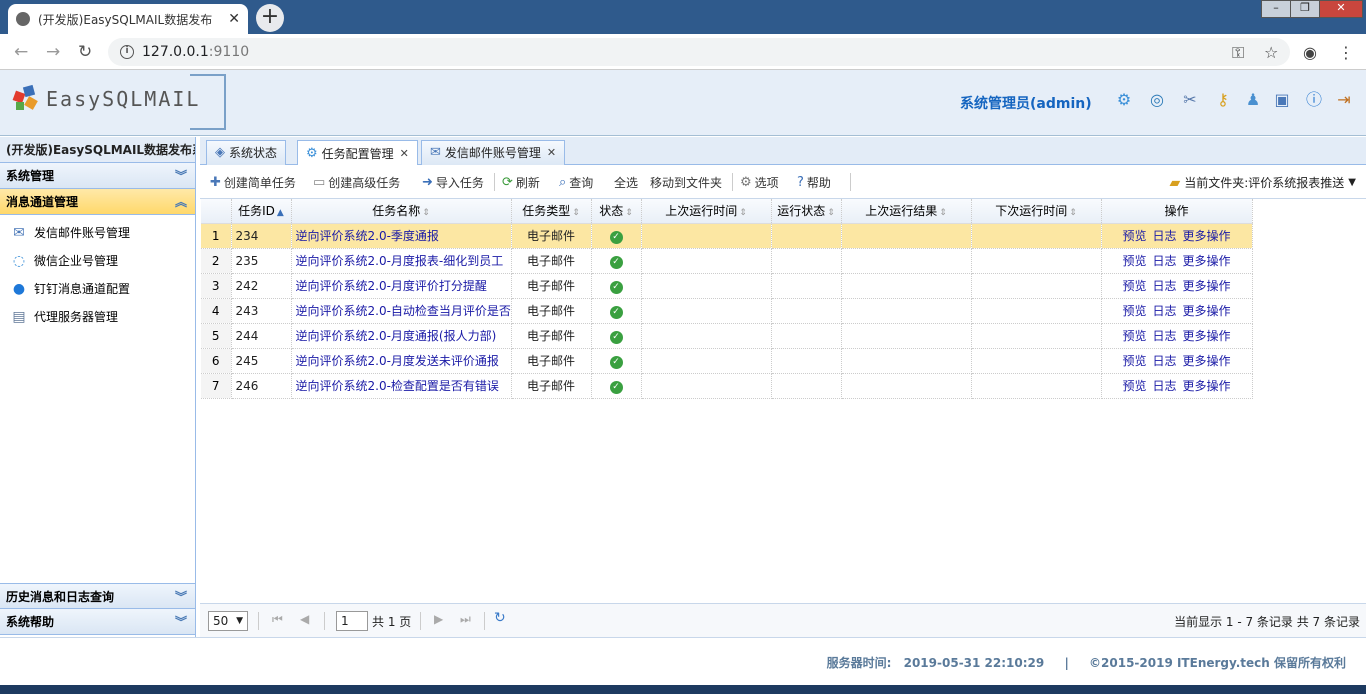 This screenshot has width=1366, height=694. I want to click on create-simple-task-button: ✚ 创建简单任务, so click(253, 182).